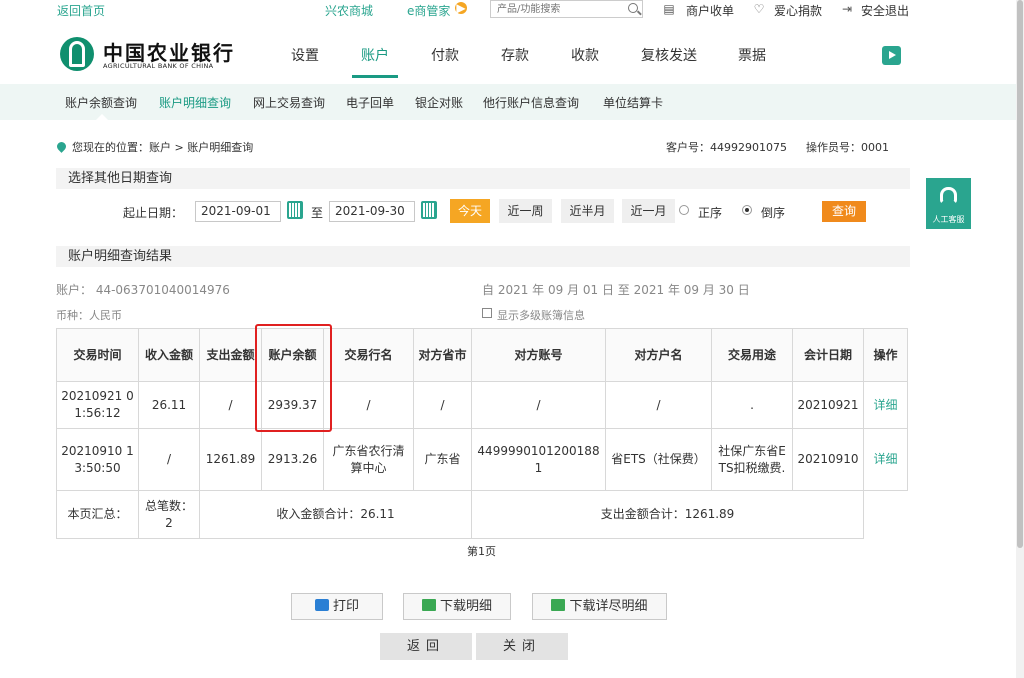 The height and width of the screenshot is (678, 1024). Describe the element at coordinates (102, 117) in the screenshot. I see `subnav-caret` at that location.